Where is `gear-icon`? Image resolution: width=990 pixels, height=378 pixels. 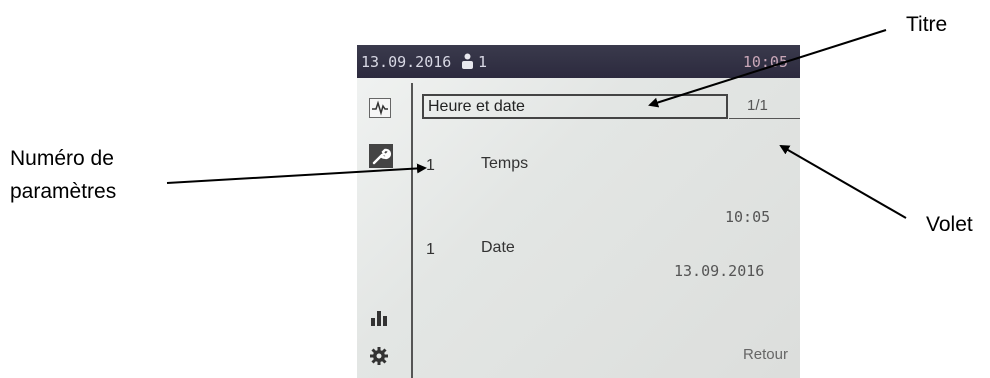
gear-icon is located at coordinates (379, 356).